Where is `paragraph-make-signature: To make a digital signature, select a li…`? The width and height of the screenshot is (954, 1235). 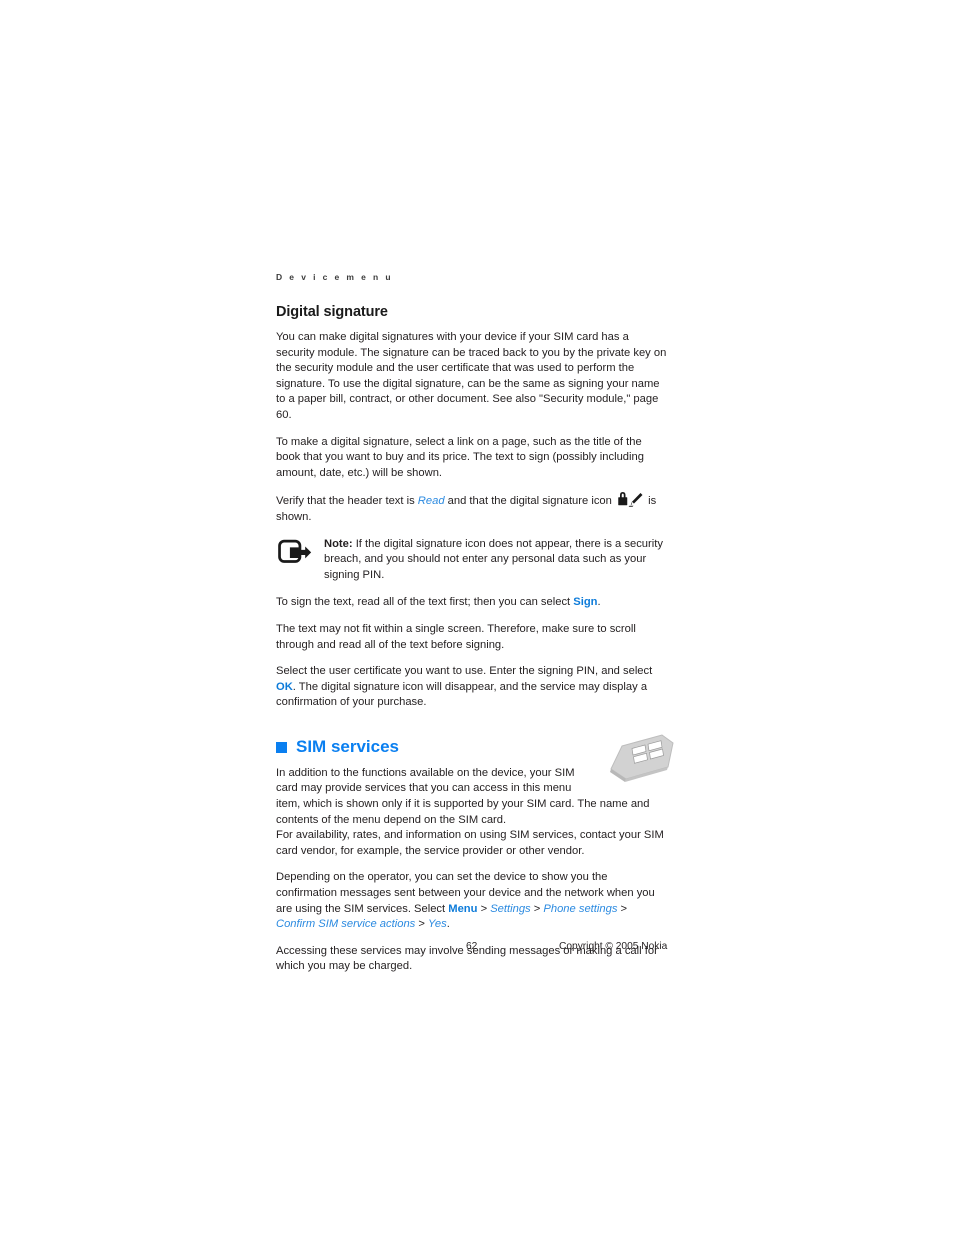
paragraph-make-signature: To make a digital signature, select a li… is located at coordinates (460, 457).